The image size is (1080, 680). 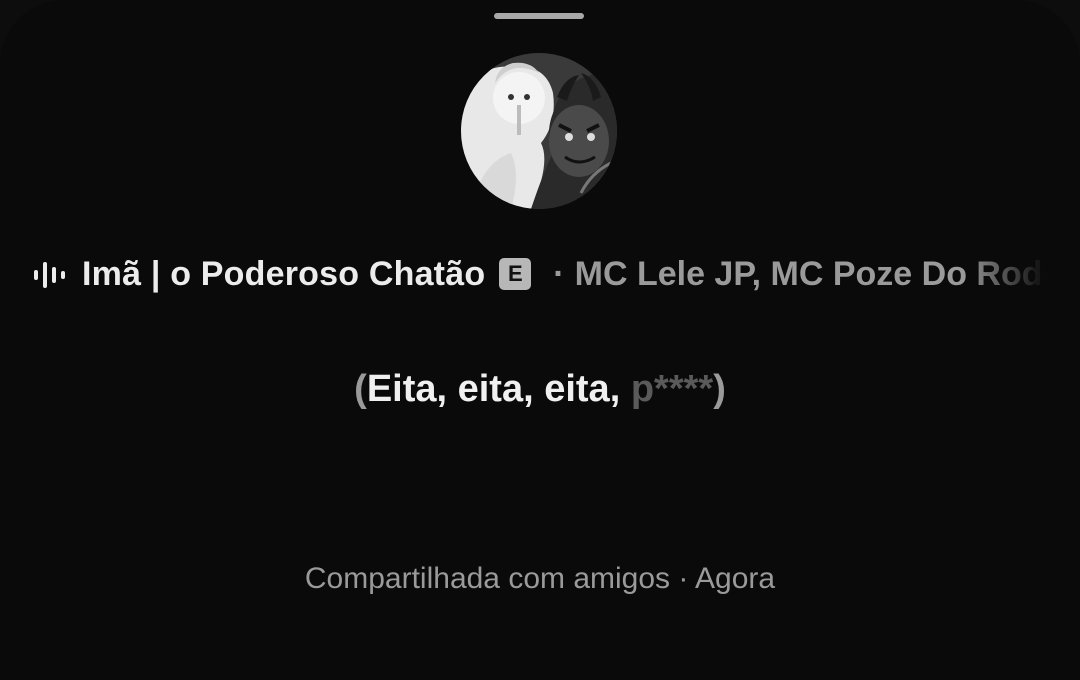 I want to click on drag-handle, so click(x=539, y=16).